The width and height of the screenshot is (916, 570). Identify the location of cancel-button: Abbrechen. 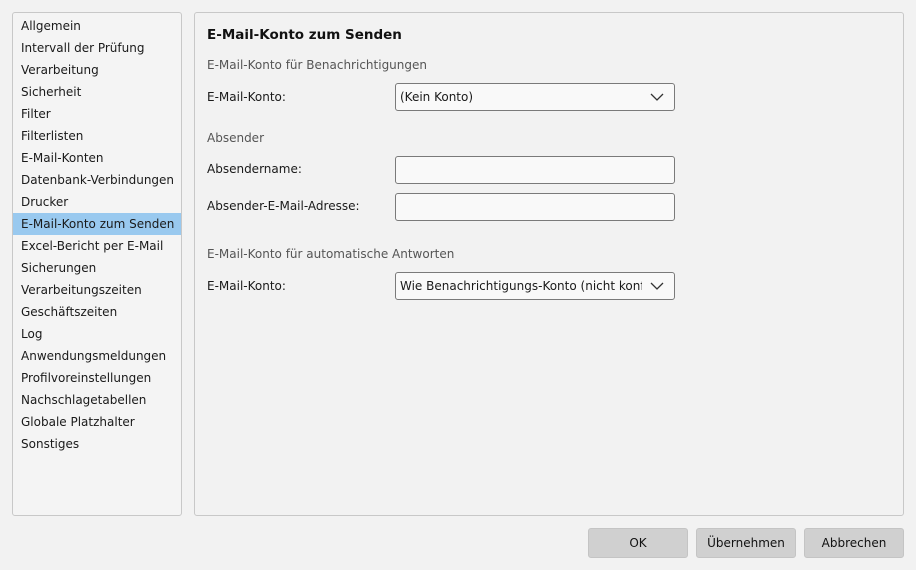
(854, 543).